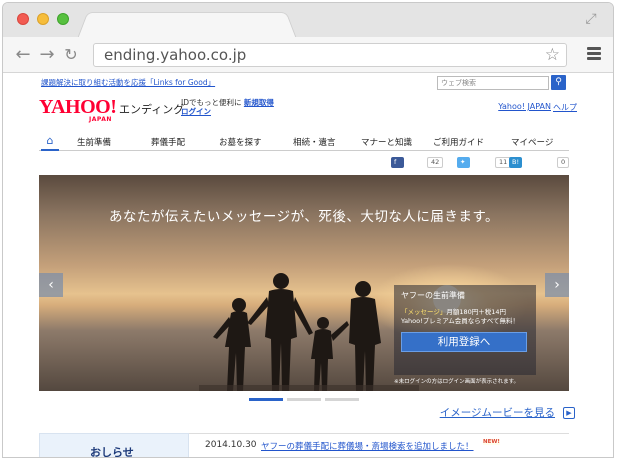 The width and height of the screenshot is (620, 460). What do you see at coordinates (476, 312) in the screenshot?
I see `promo-price: 月額180円＋税14円` at bounding box center [476, 312].